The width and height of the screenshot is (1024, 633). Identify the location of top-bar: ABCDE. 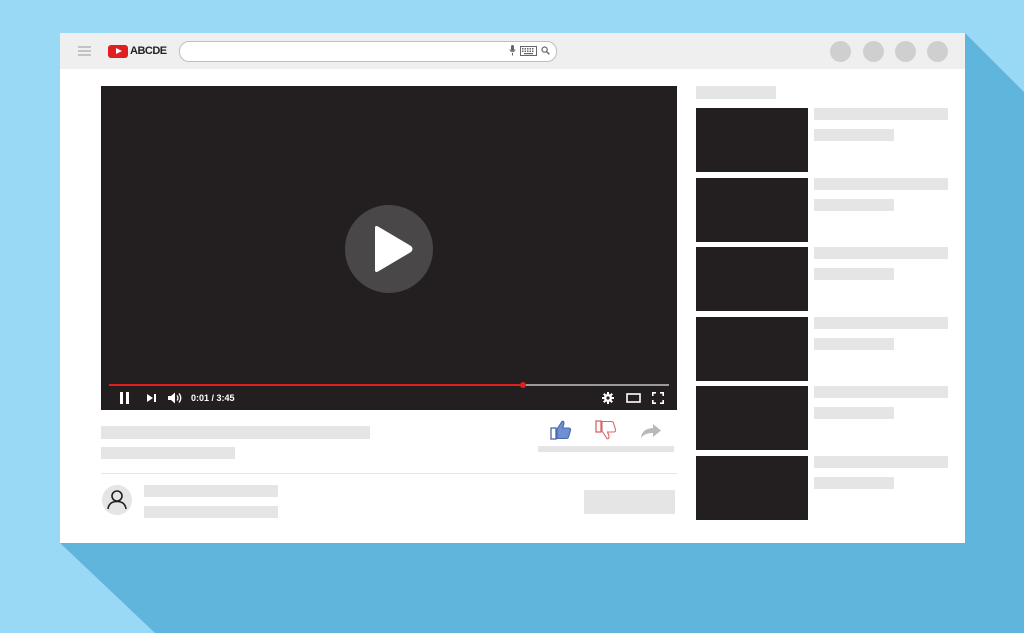
(512, 51).